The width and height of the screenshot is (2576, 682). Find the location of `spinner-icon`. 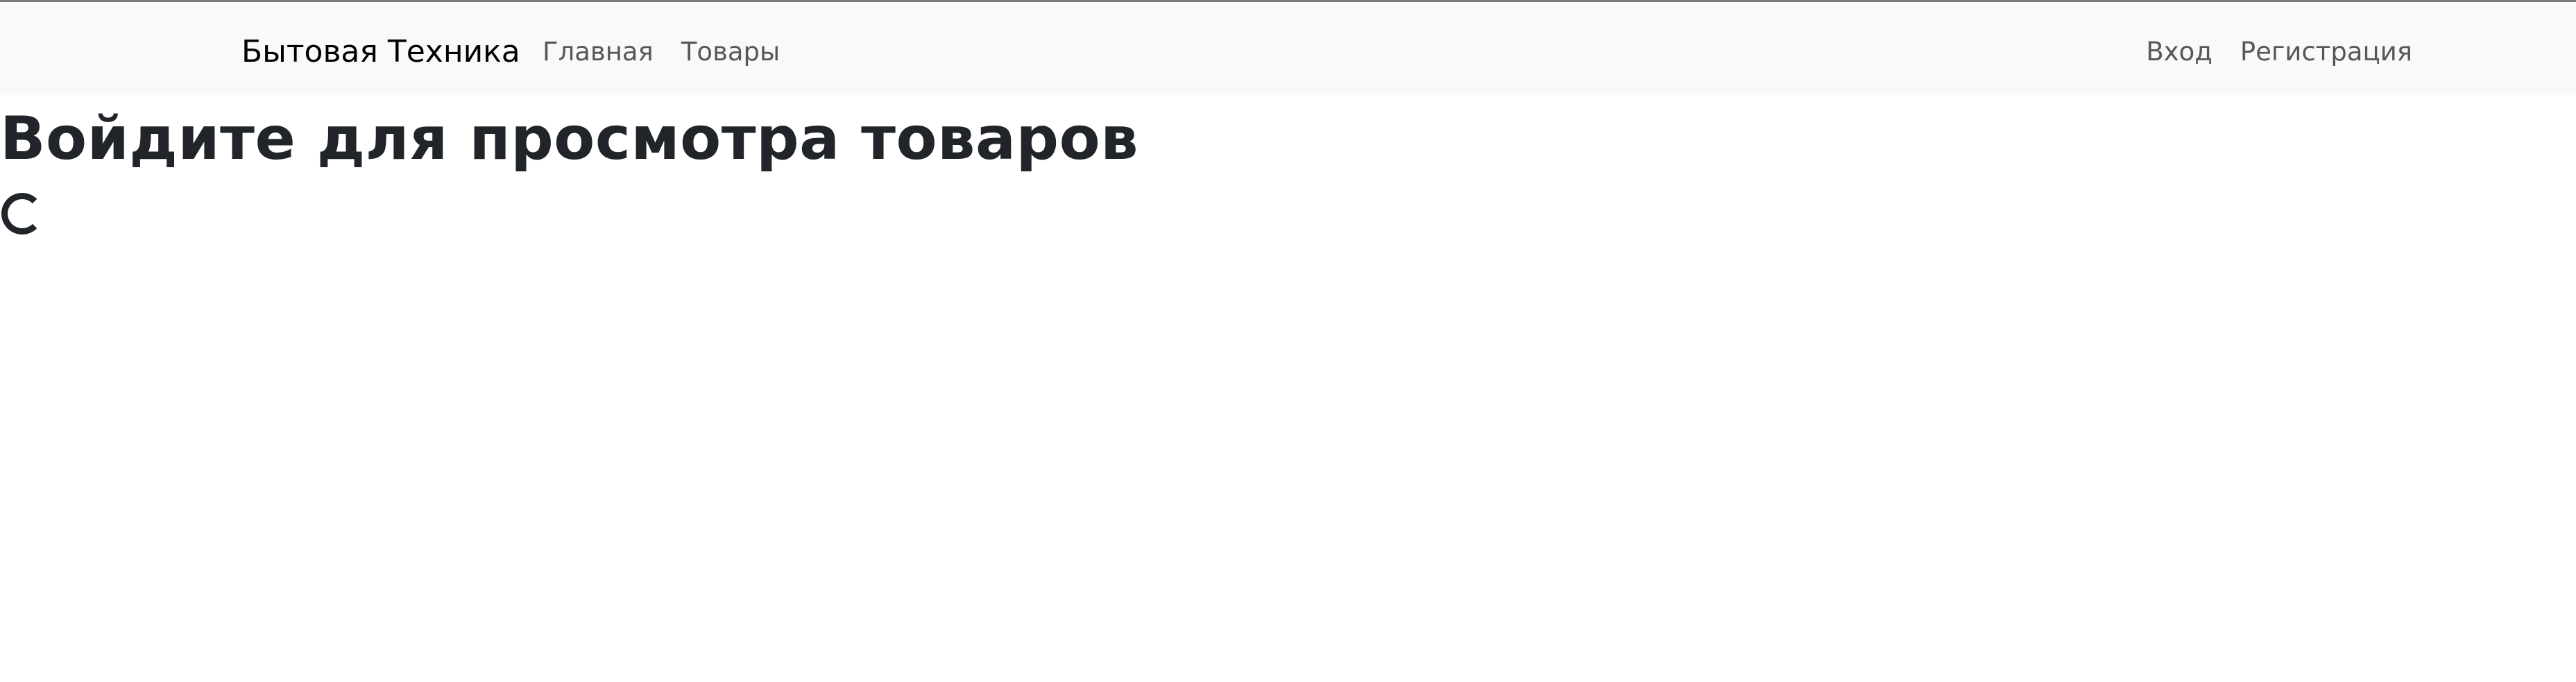

spinner-icon is located at coordinates (22, 214).